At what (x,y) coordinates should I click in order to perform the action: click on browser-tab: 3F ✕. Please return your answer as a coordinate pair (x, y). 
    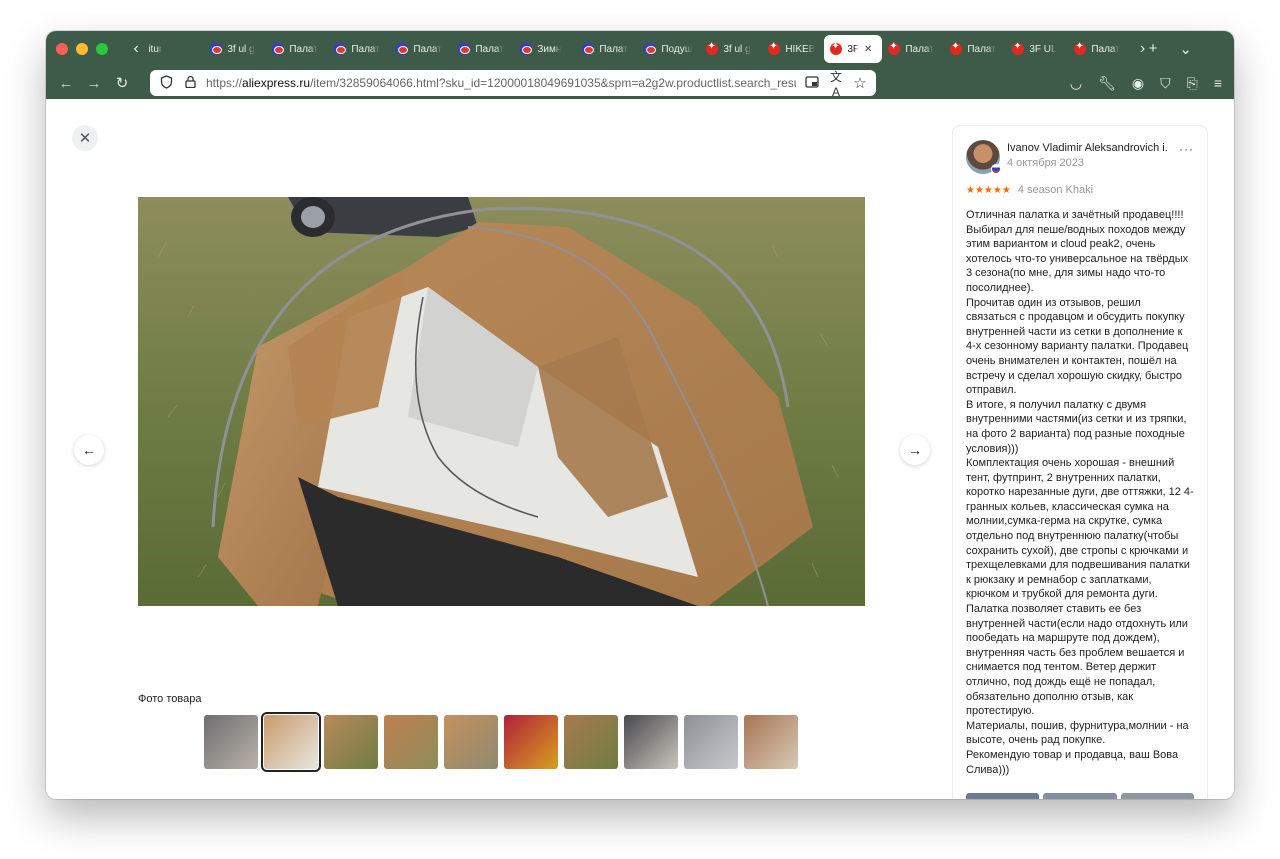
    Looking at the image, I should click on (853, 49).